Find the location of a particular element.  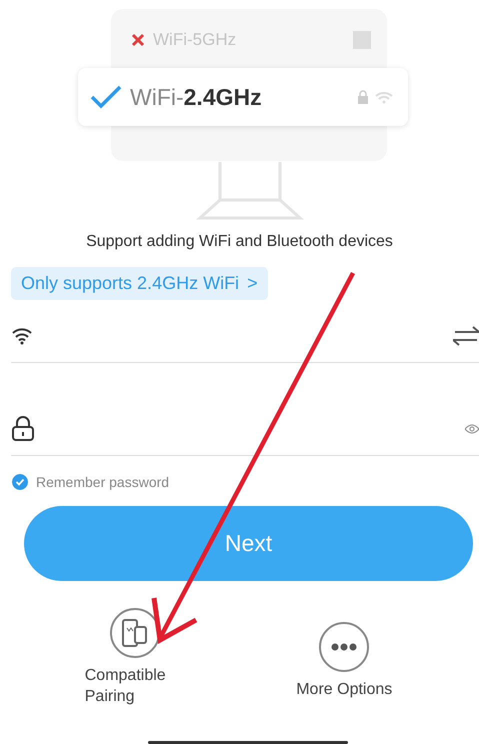

more-icon is located at coordinates (344, 647).